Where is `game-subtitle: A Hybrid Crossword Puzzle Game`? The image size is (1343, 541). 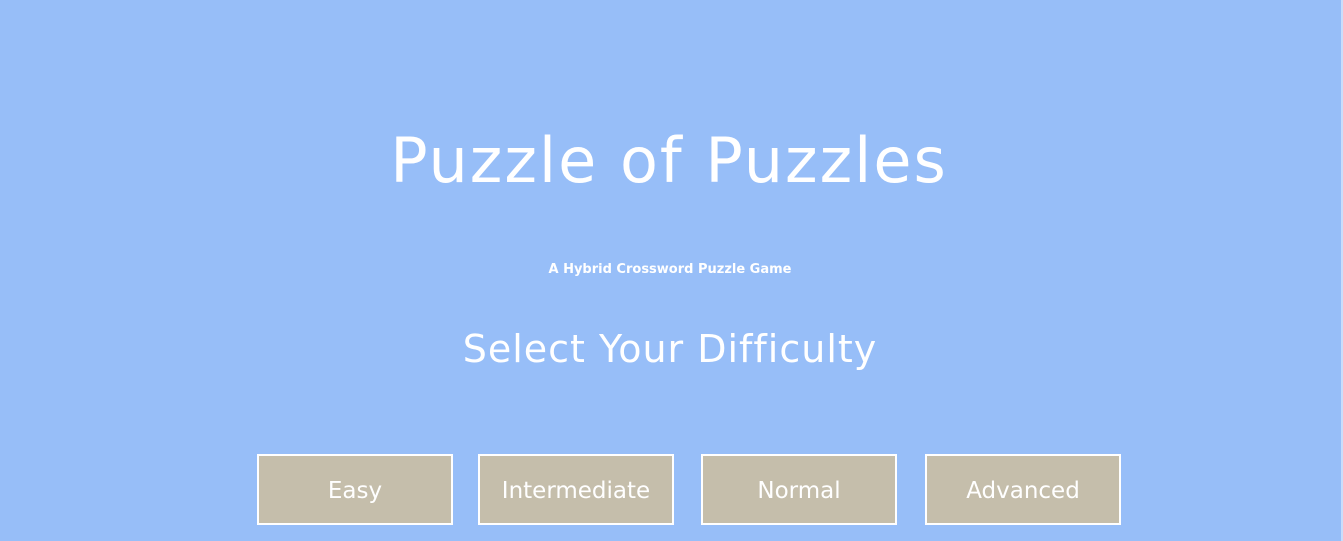 game-subtitle: A Hybrid Crossword Puzzle Game is located at coordinates (670, 269).